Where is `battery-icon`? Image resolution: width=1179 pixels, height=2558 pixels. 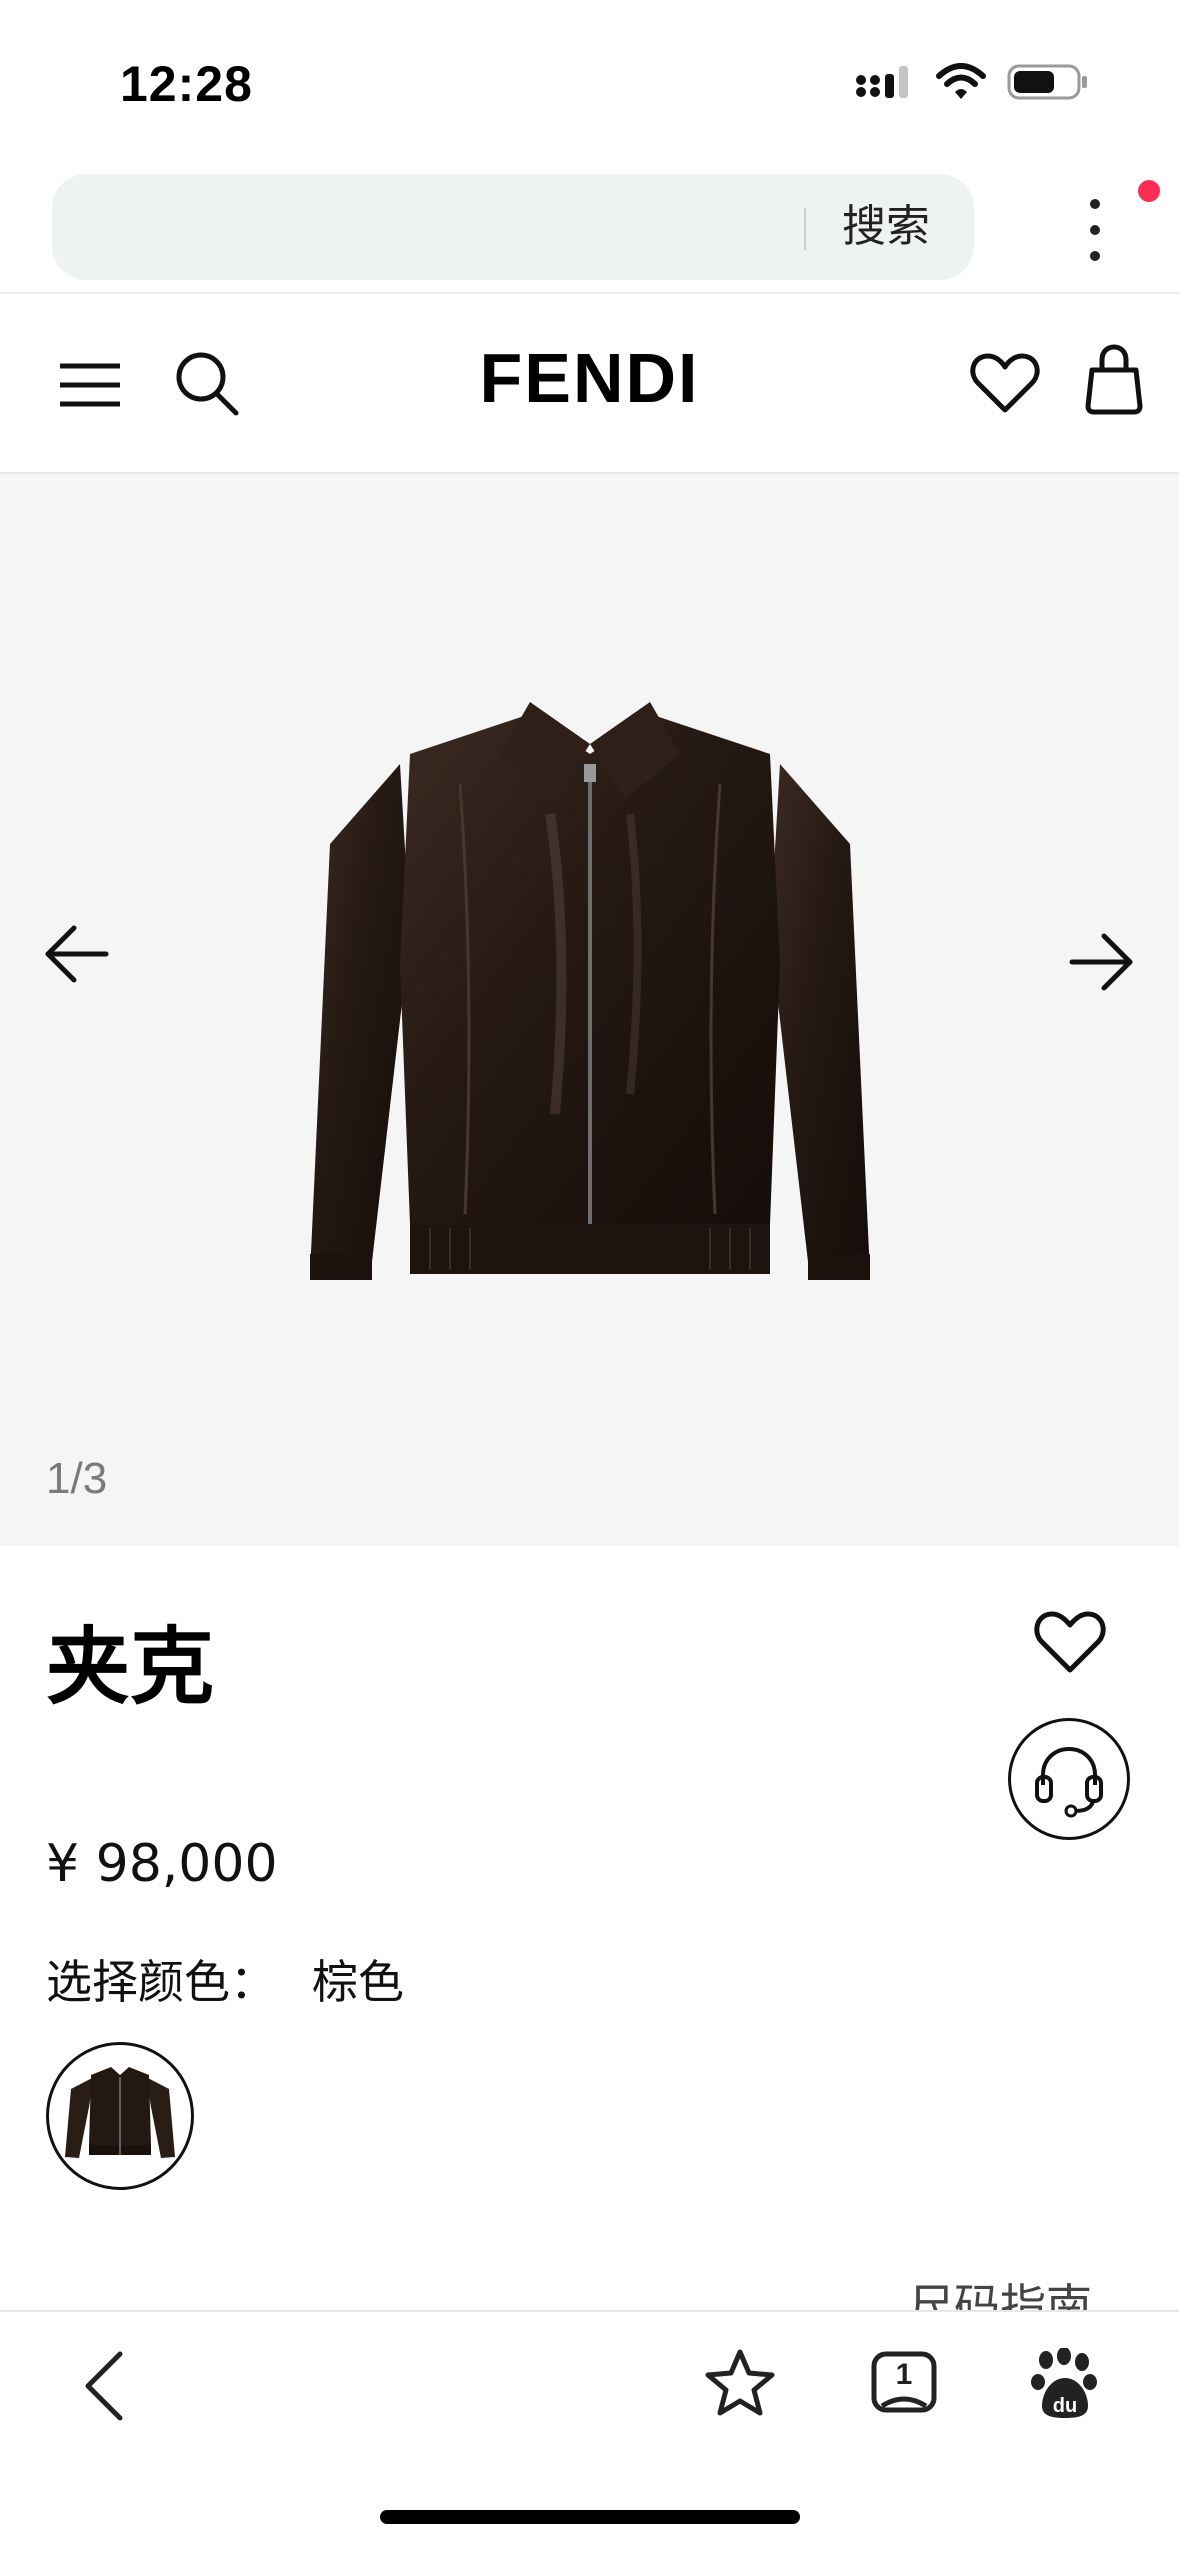
battery-icon is located at coordinates (1047, 82).